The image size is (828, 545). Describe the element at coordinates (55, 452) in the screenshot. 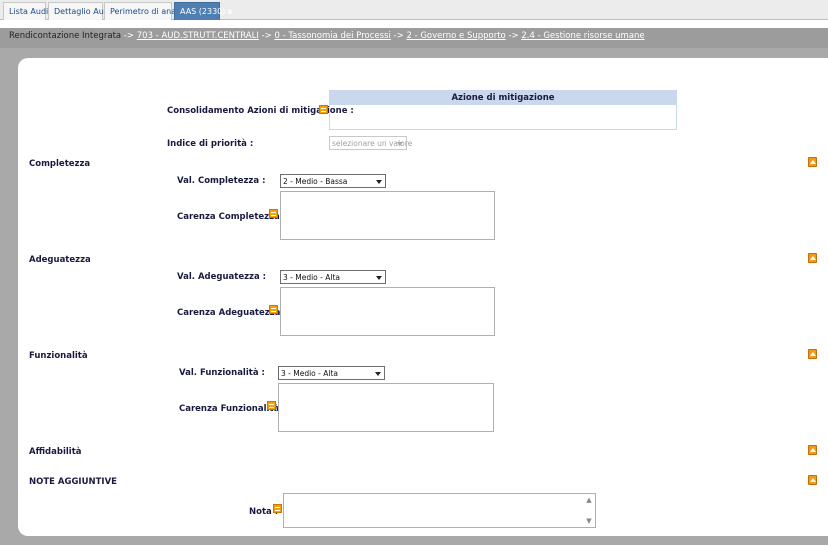

I see `section-title-affidabilita: Affidabilità` at that location.